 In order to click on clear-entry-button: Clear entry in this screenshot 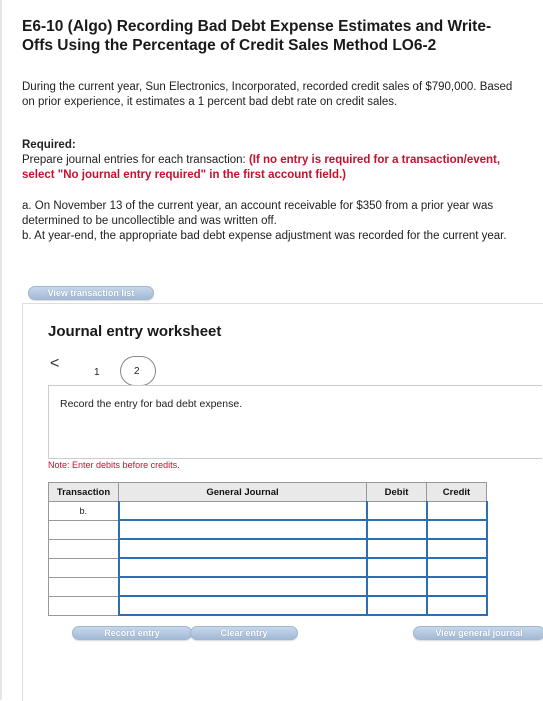, I will do `click(244, 633)`.